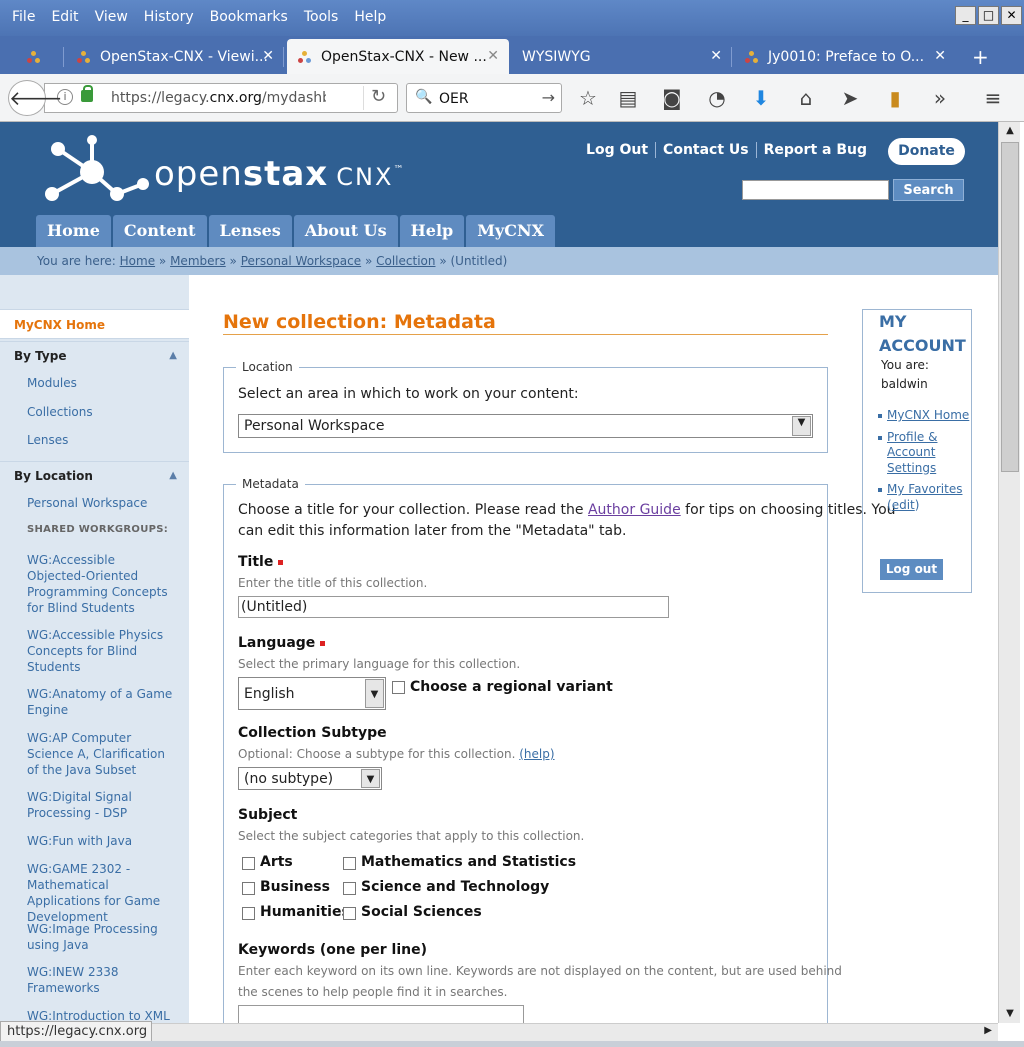  Describe the element at coordinates (268, 815) in the screenshot. I see `subject-label: Subject` at that location.